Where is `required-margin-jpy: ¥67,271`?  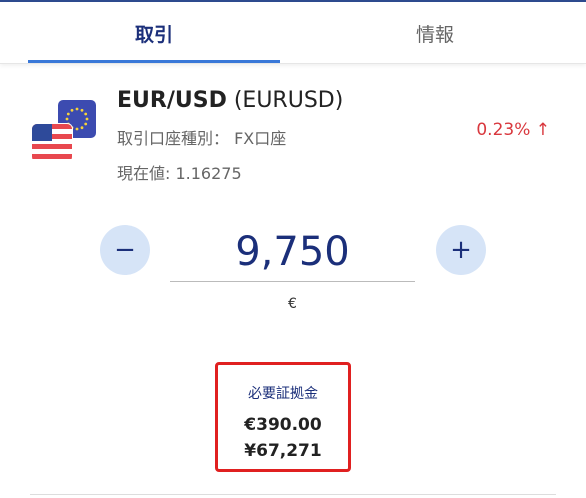 required-margin-jpy: ¥67,271 is located at coordinates (283, 451).